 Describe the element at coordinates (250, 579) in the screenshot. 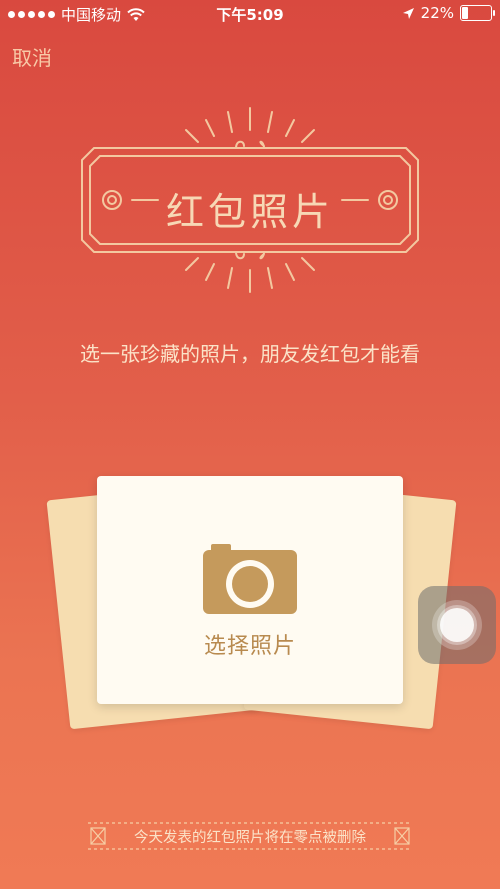

I see `camera-icon` at that location.